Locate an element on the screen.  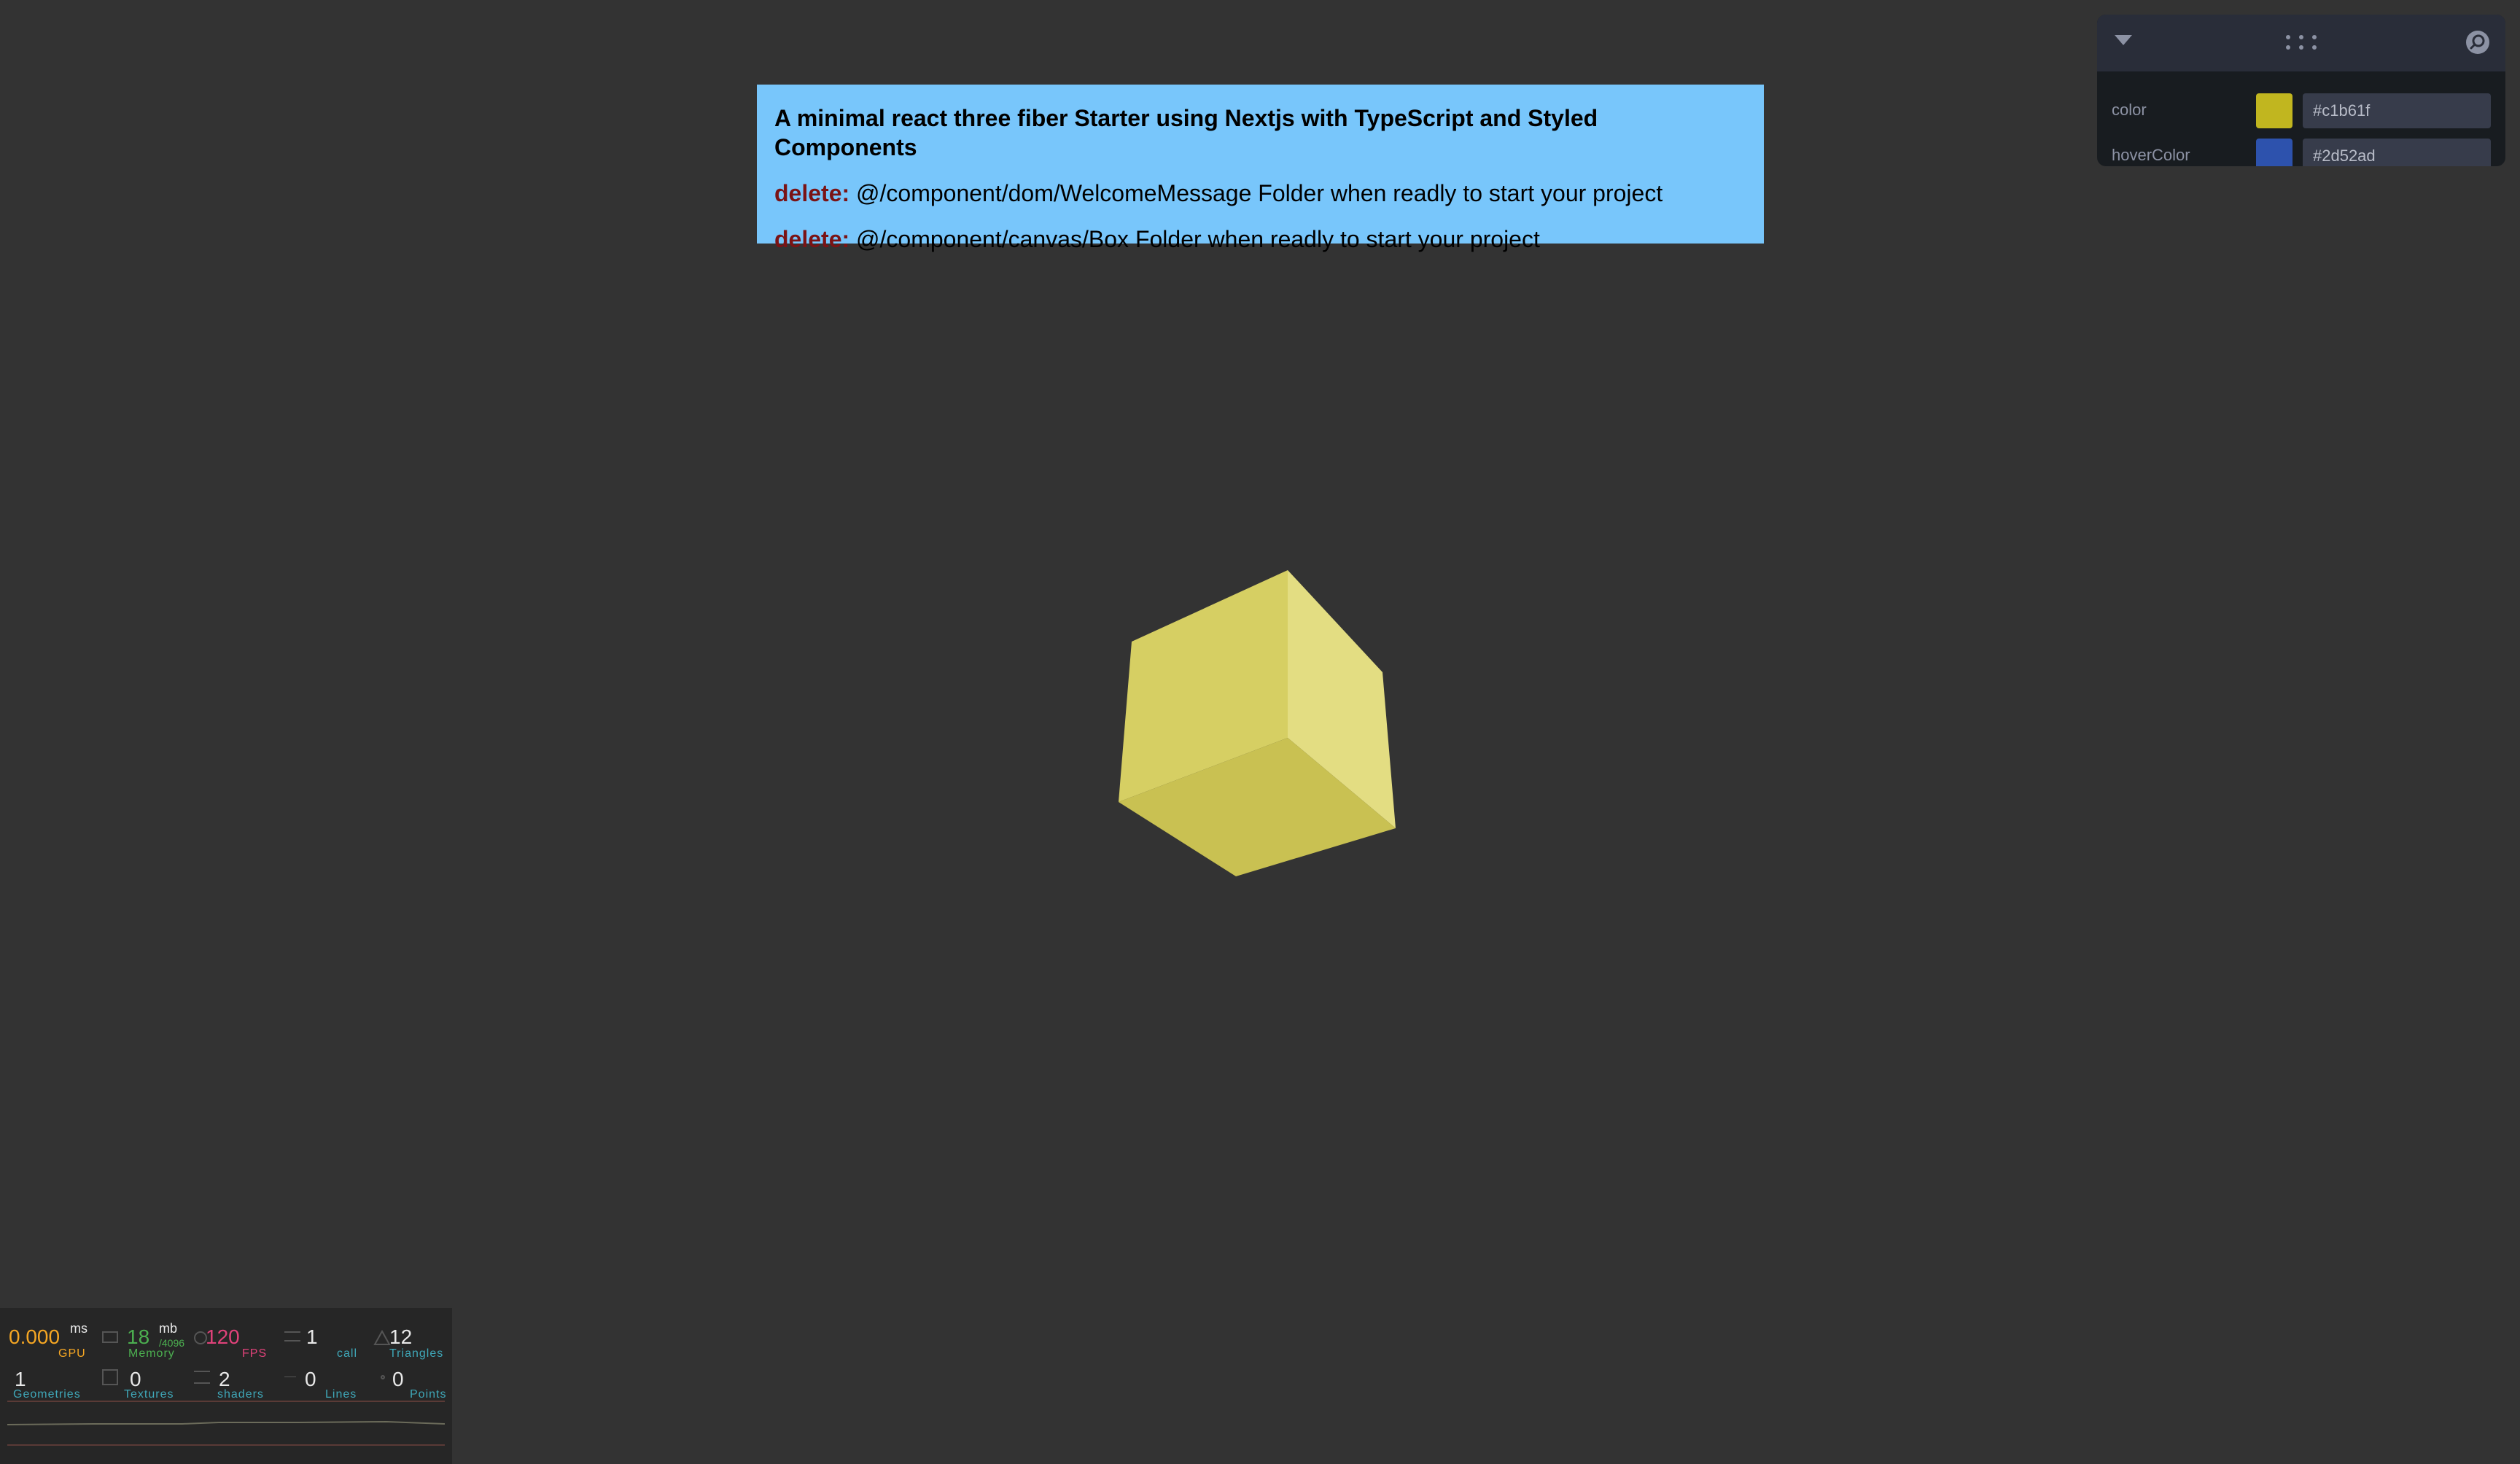
color-hex-input is located at coordinates (2397, 110).